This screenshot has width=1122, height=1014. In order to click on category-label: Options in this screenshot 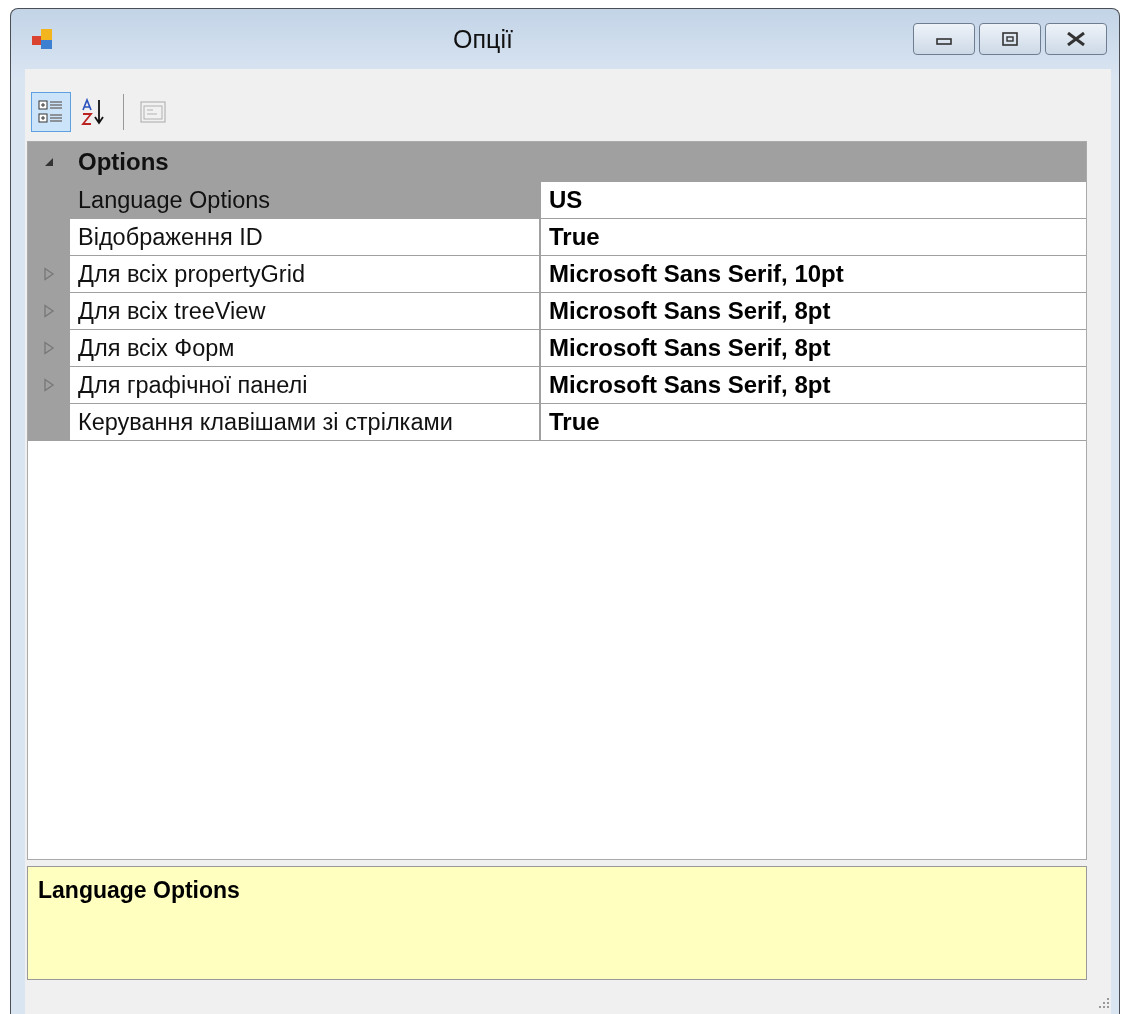, I will do `click(119, 162)`.